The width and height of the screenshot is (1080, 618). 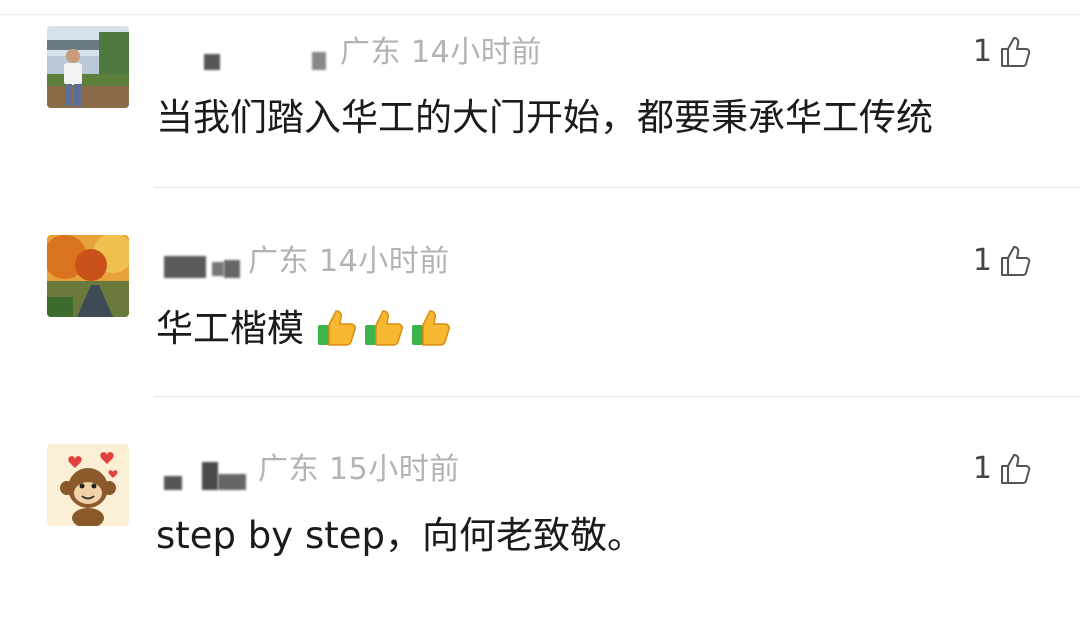 I want to click on comment-text: 华工楷模, so click(x=230, y=328).